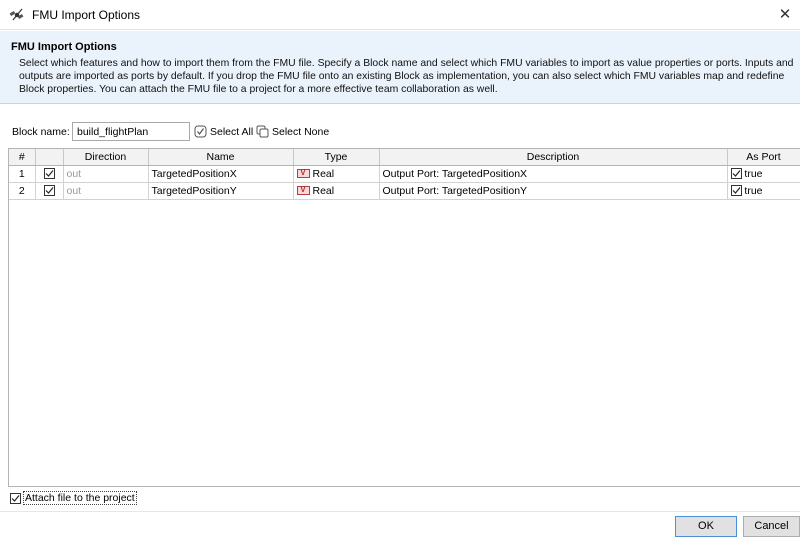  Describe the element at coordinates (553, 157) in the screenshot. I see `column-header-description: Description` at that location.